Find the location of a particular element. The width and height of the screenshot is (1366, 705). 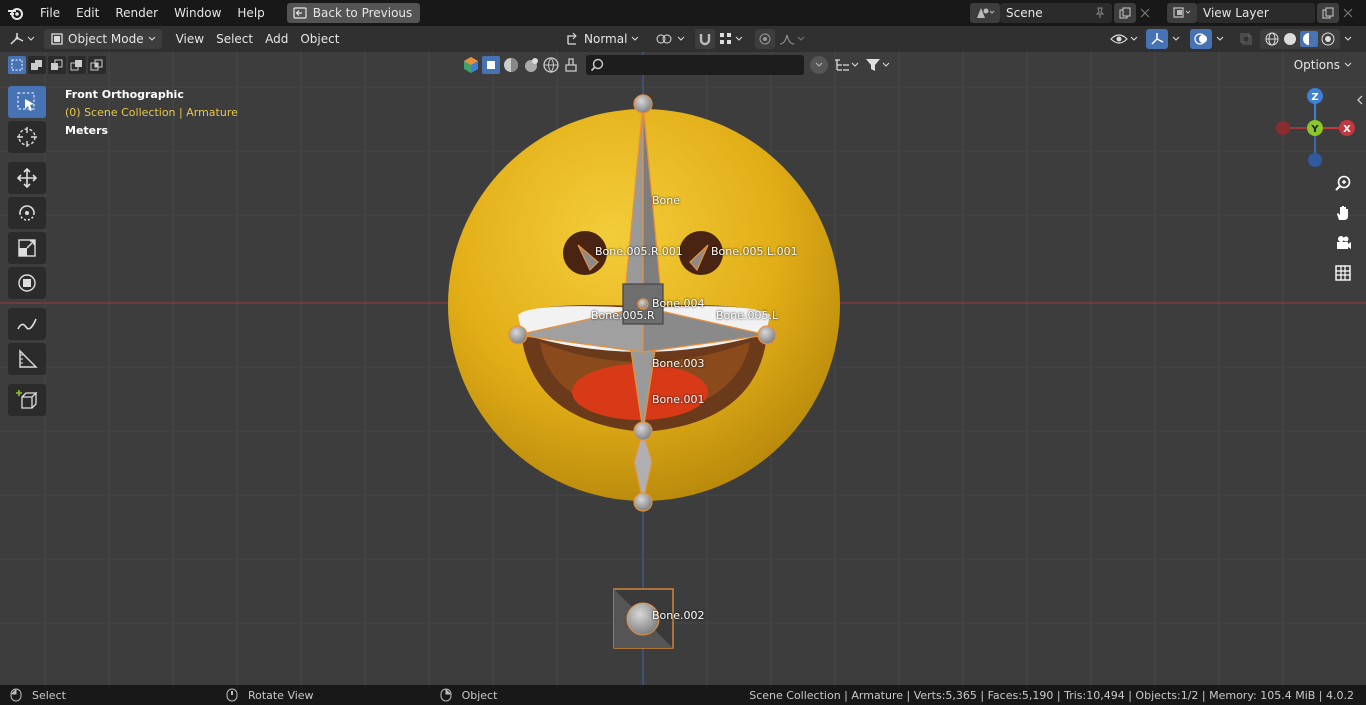

object-search-field is located at coordinates (695, 65).